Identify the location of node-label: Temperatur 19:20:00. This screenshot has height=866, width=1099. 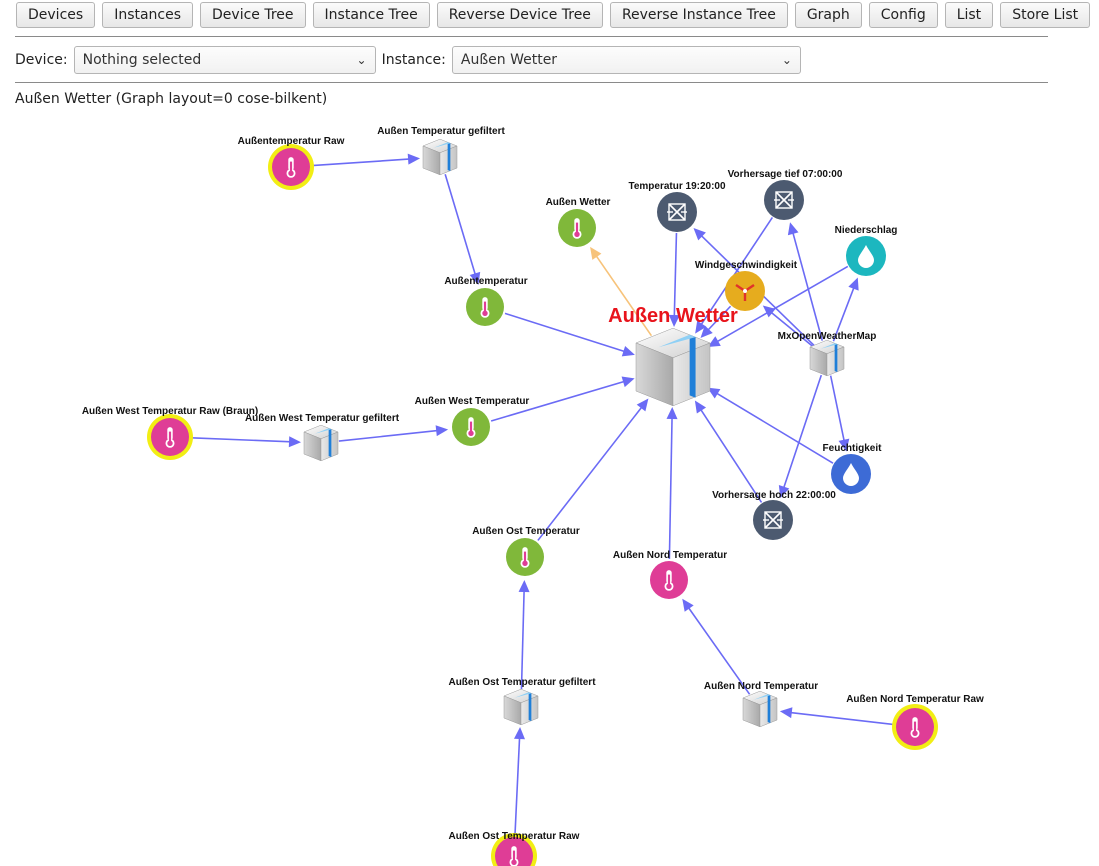
(677, 186).